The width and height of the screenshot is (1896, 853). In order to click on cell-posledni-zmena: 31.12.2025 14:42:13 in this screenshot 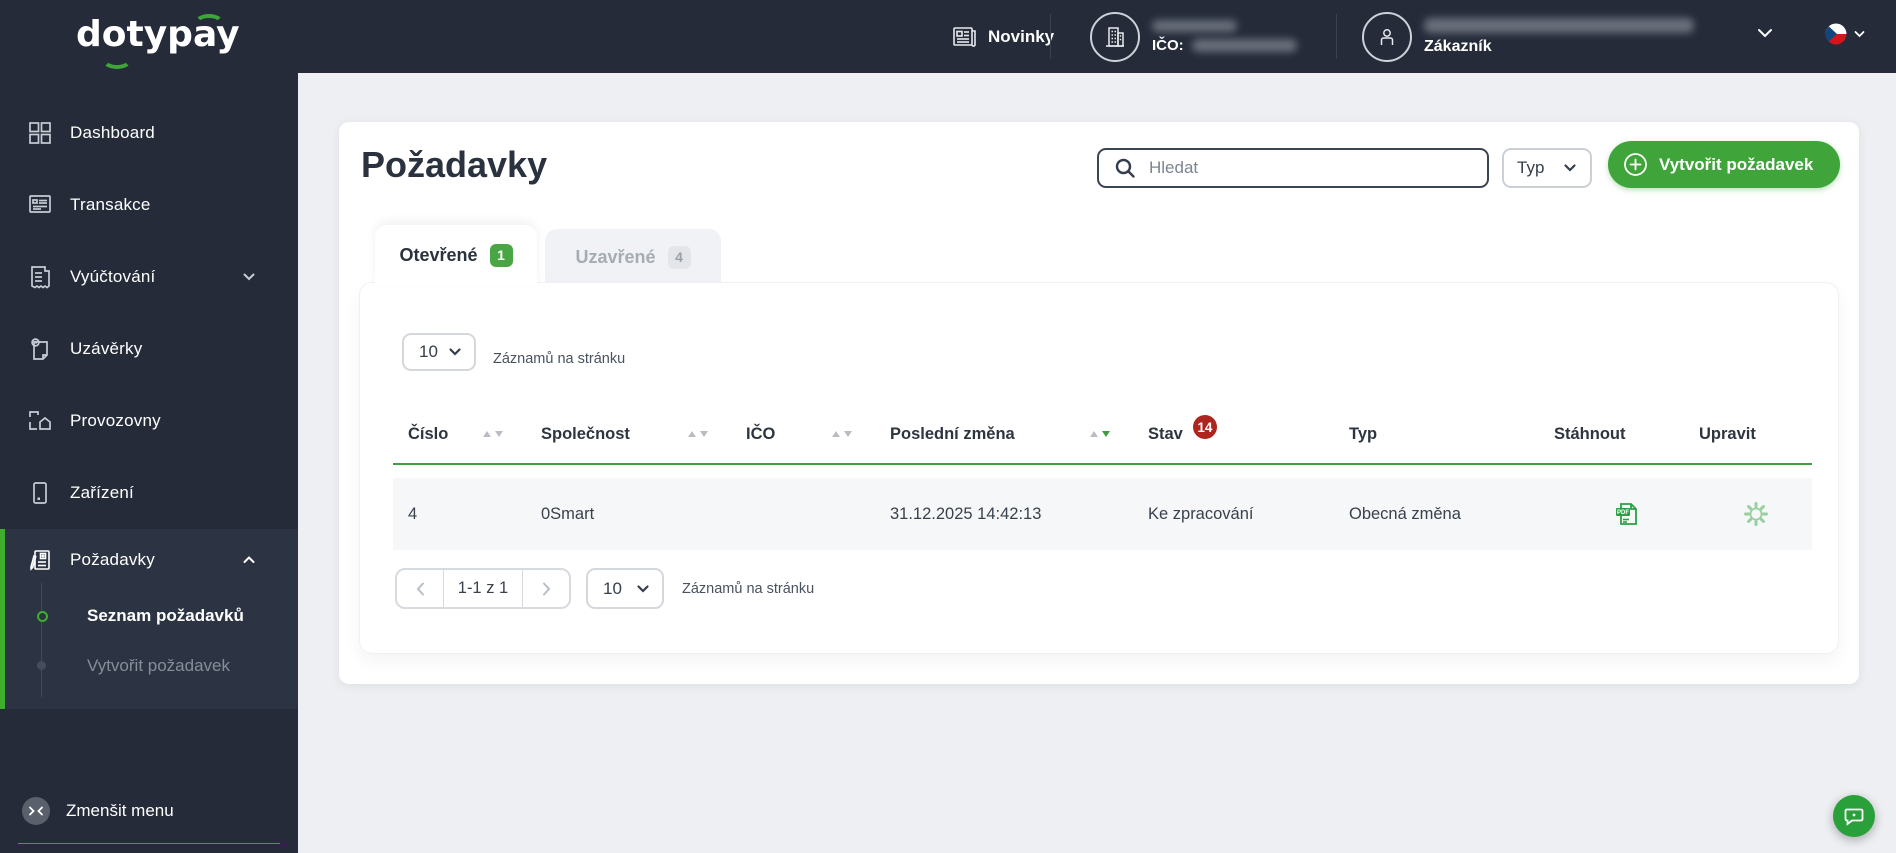, I will do `click(966, 513)`.